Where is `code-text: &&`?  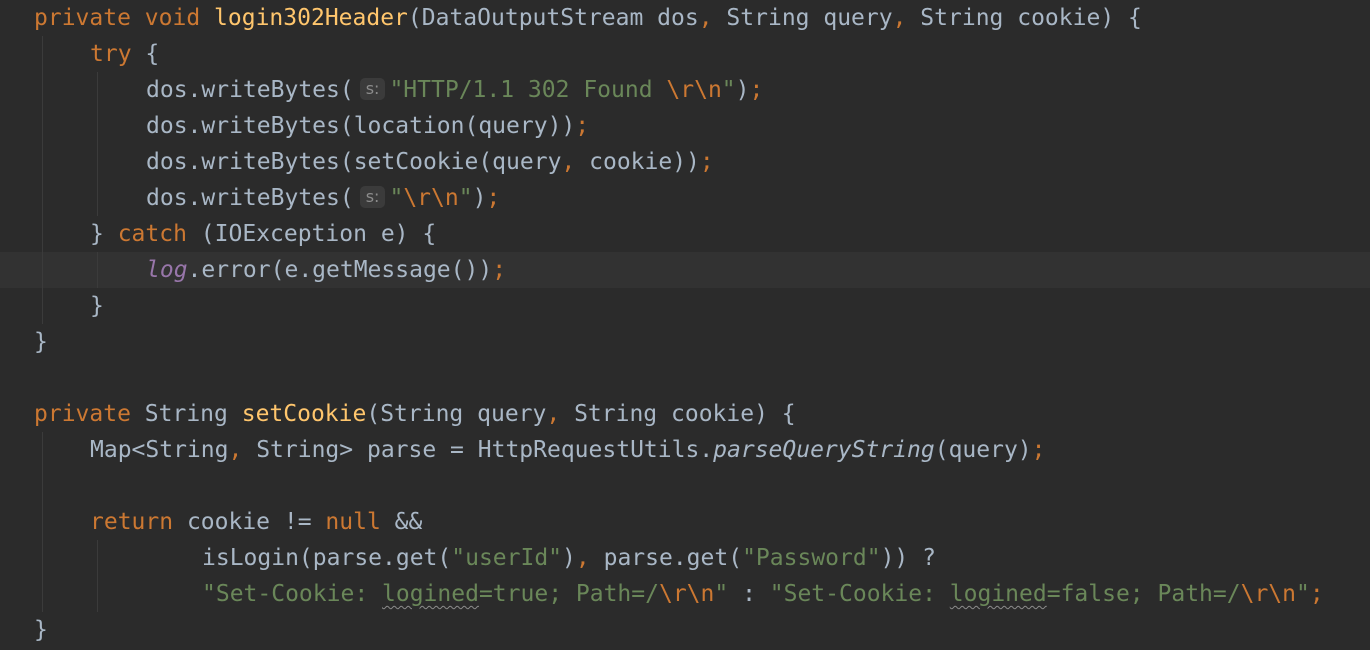 code-text: && is located at coordinates (401, 522).